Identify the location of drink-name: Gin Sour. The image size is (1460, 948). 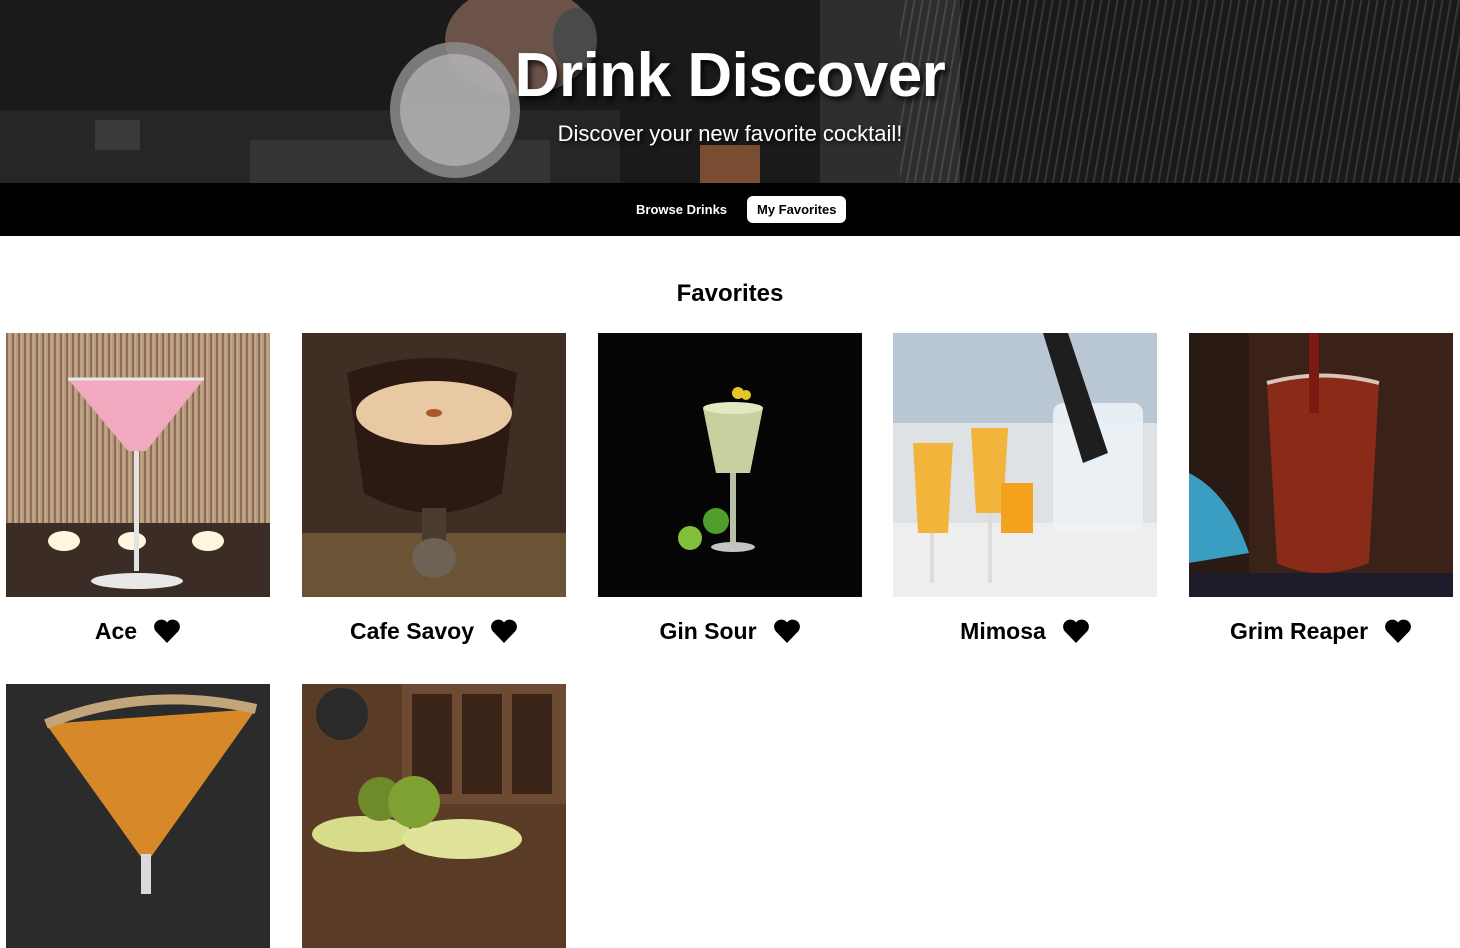
(708, 630).